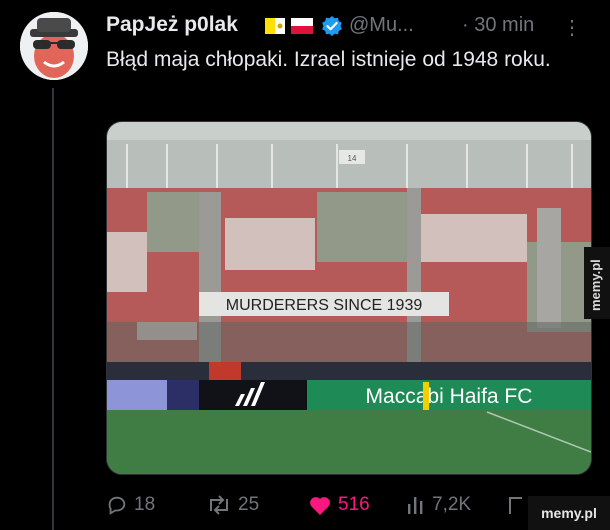 Image resolution: width=610 pixels, height=530 pixels. What do you see at coordinates (449, 396) in the screenshot?
I see `ad-board-text: Maccabi Haifa FC` at bounding box center [449, 396].